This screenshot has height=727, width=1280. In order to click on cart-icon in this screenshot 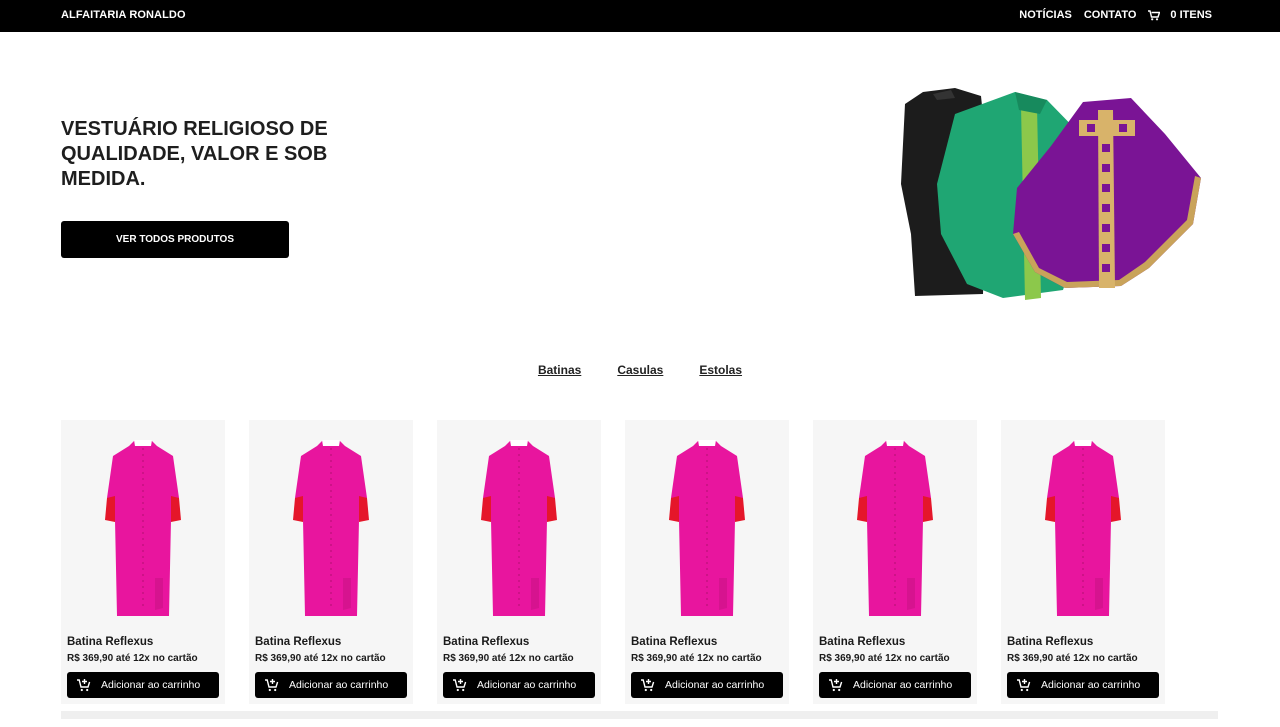, I will do `click(1154, 14)`.